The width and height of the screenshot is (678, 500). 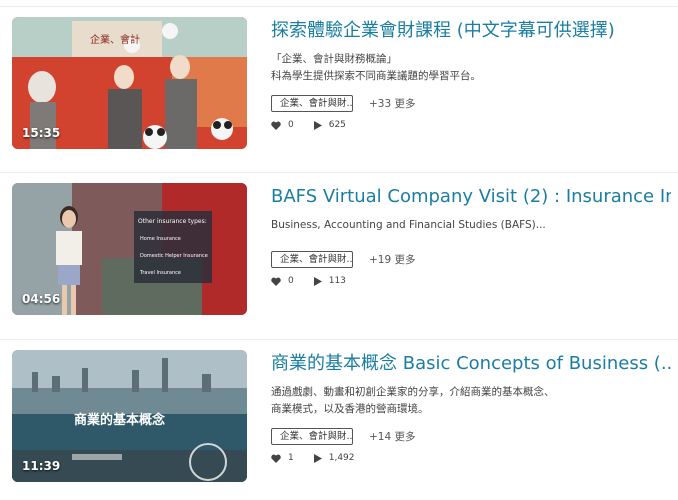 What do you see at coordinates (471, 458) in the screenshot?
I see `video-stats: 1 1,492` at bounding box center [471, 458].